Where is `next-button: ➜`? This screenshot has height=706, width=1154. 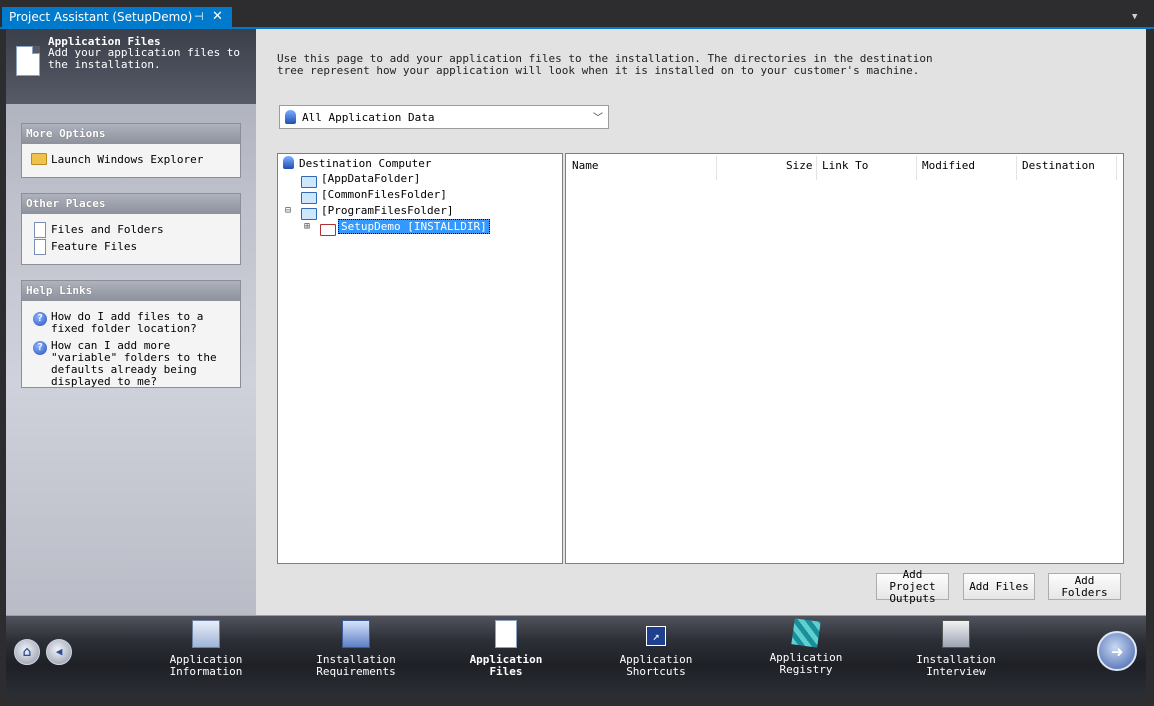 next-button: ➜ is located at coordinates (1117, 651).